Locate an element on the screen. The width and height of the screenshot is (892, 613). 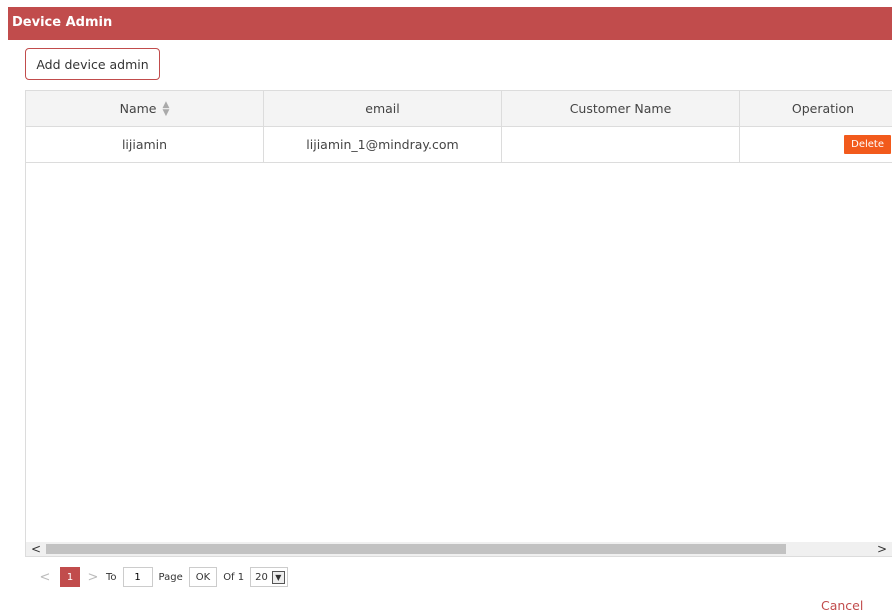
table-header-row: Name ▲ ▼ email Customer Name Operation is located at coordinates (459, 109).